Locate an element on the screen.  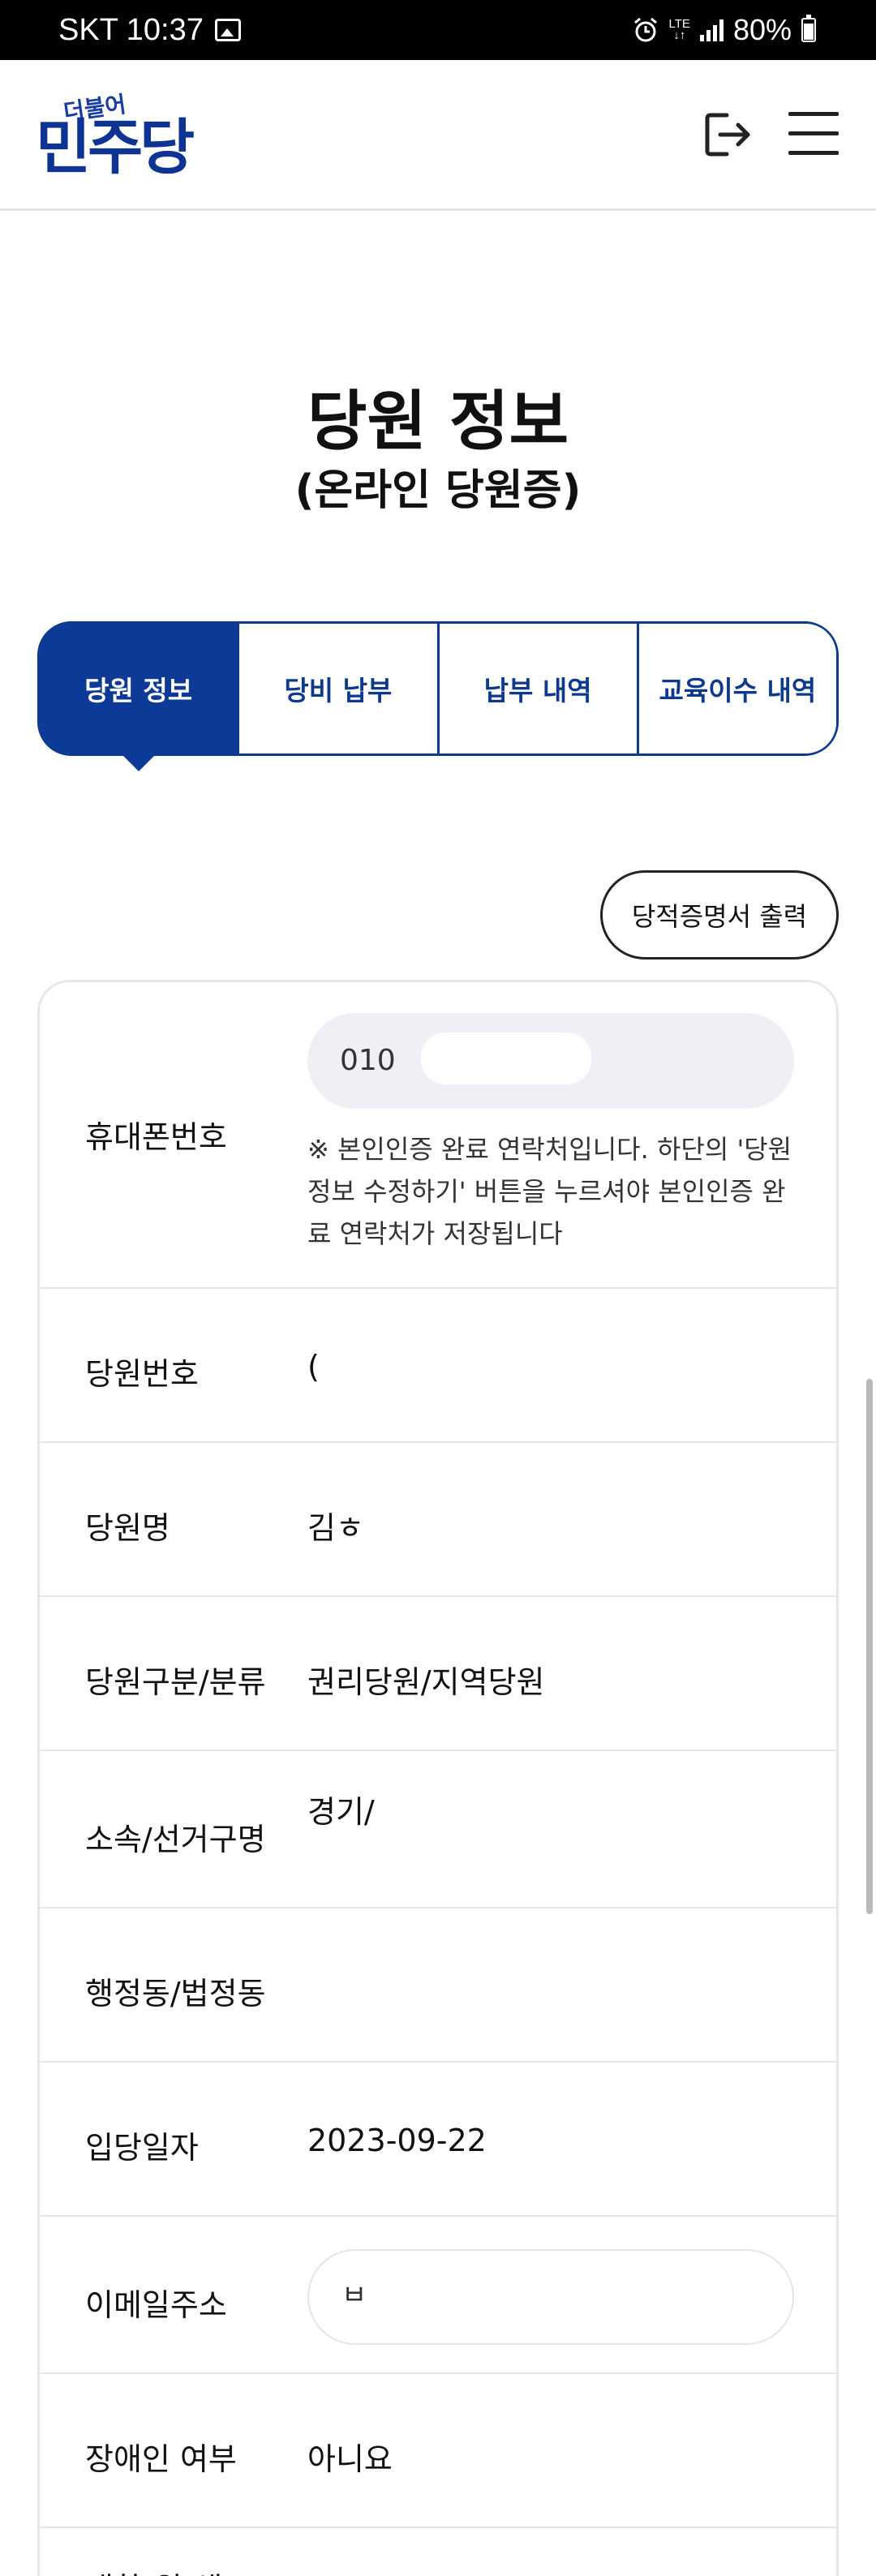
site-header: 더불어 민주당 is located at coordinates (438, 135).